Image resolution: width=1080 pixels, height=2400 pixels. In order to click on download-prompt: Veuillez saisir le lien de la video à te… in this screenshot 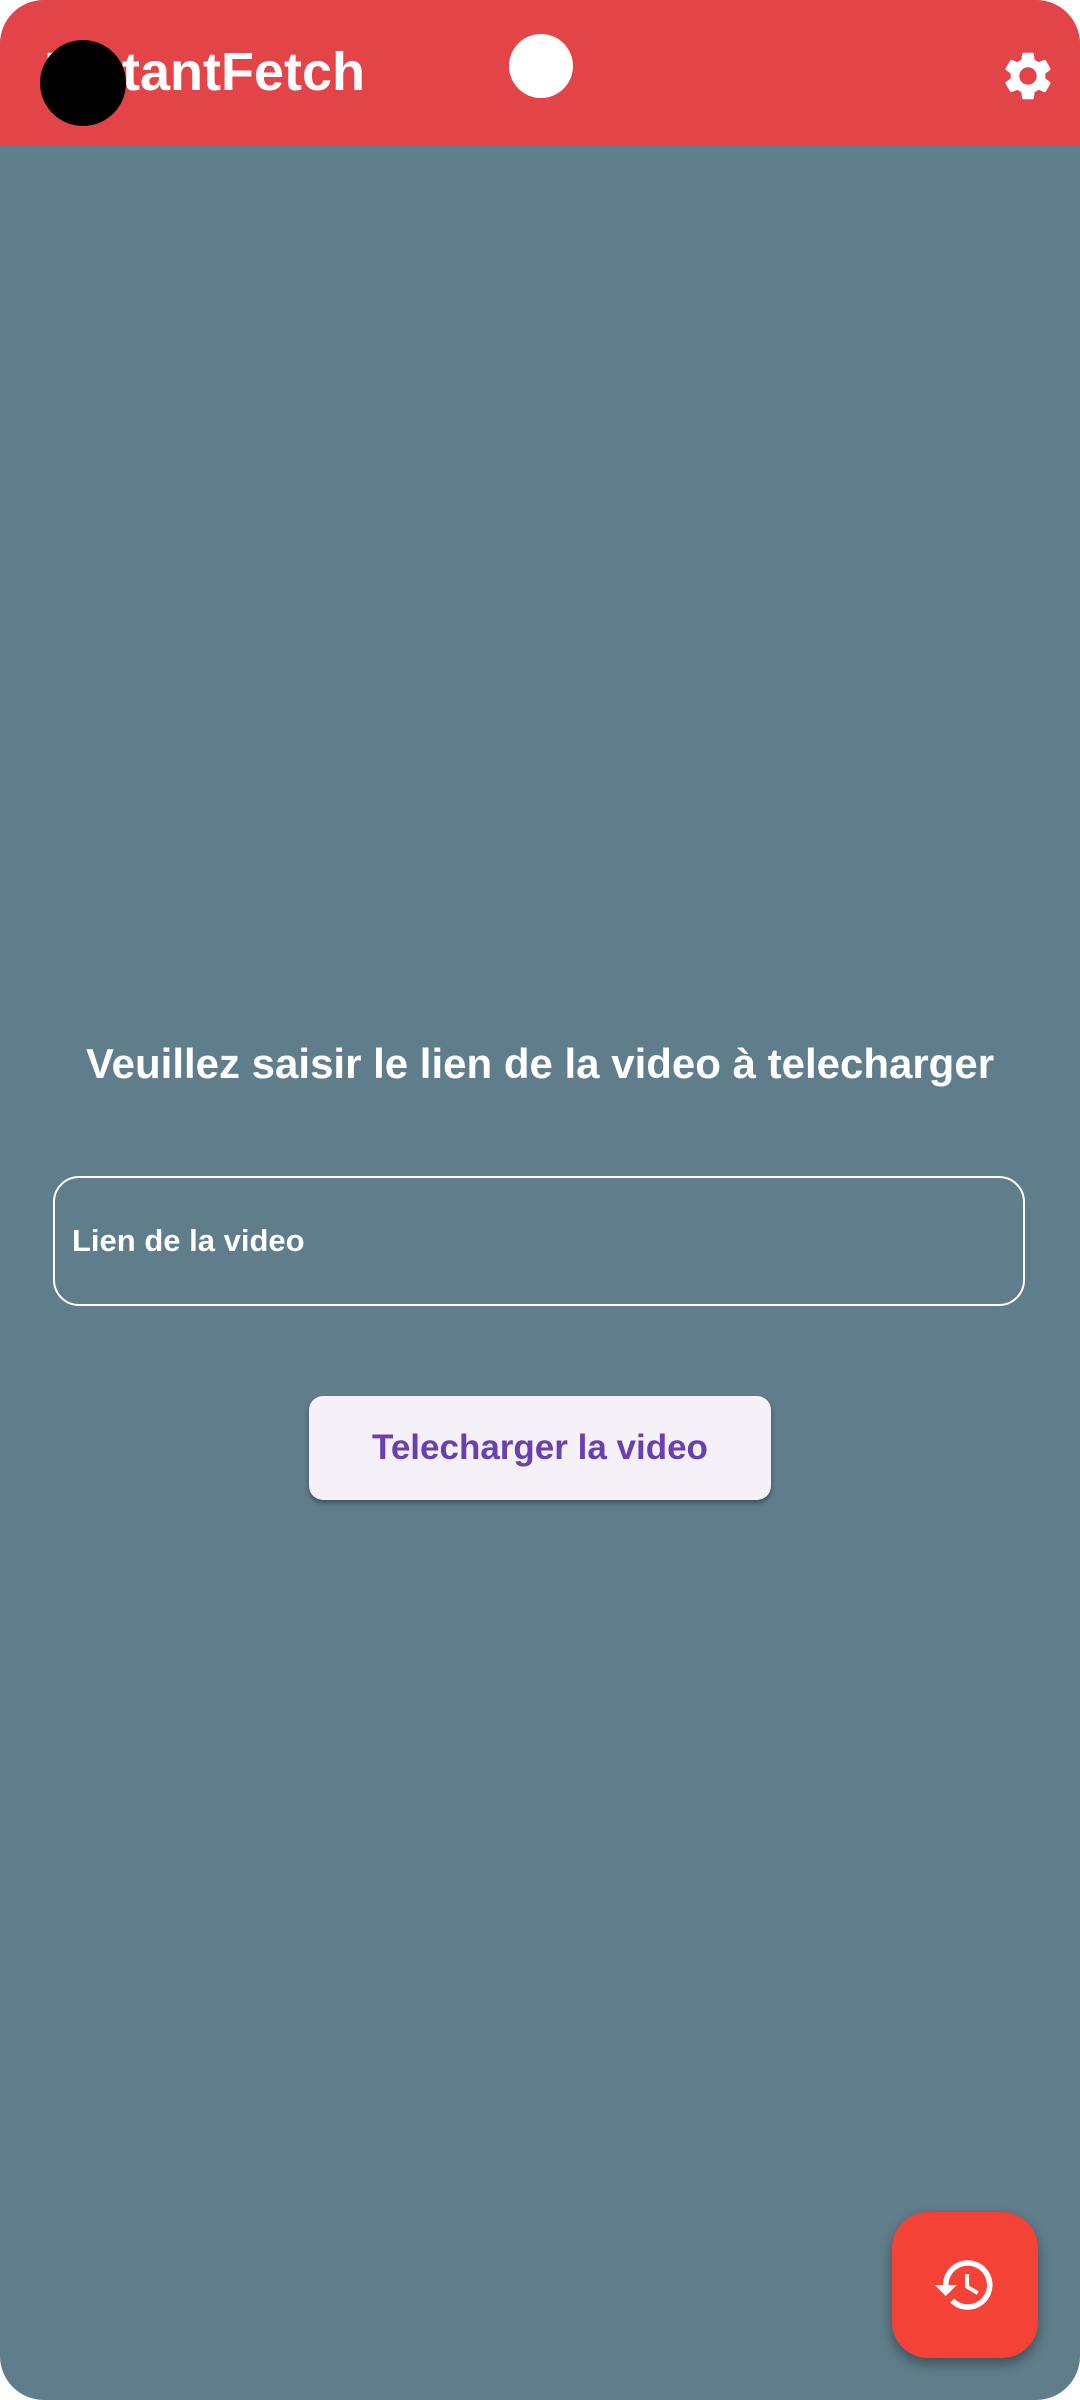, I will do `click(540, 1063)`.